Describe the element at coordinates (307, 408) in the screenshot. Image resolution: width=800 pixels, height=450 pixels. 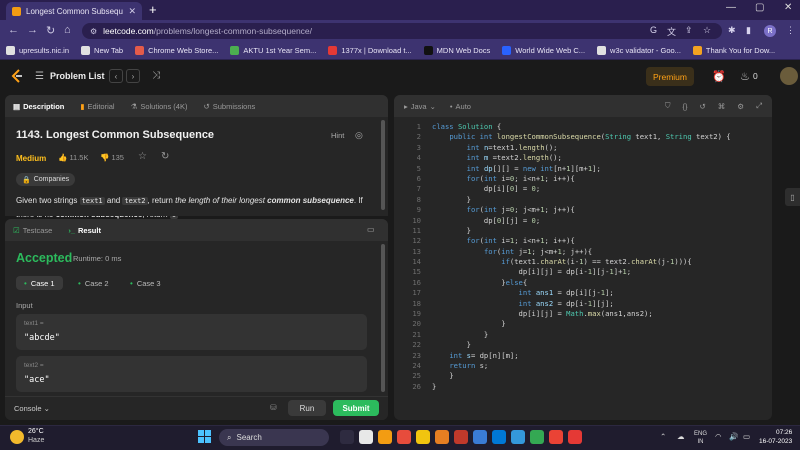
I see `run-button: Run` at that location.